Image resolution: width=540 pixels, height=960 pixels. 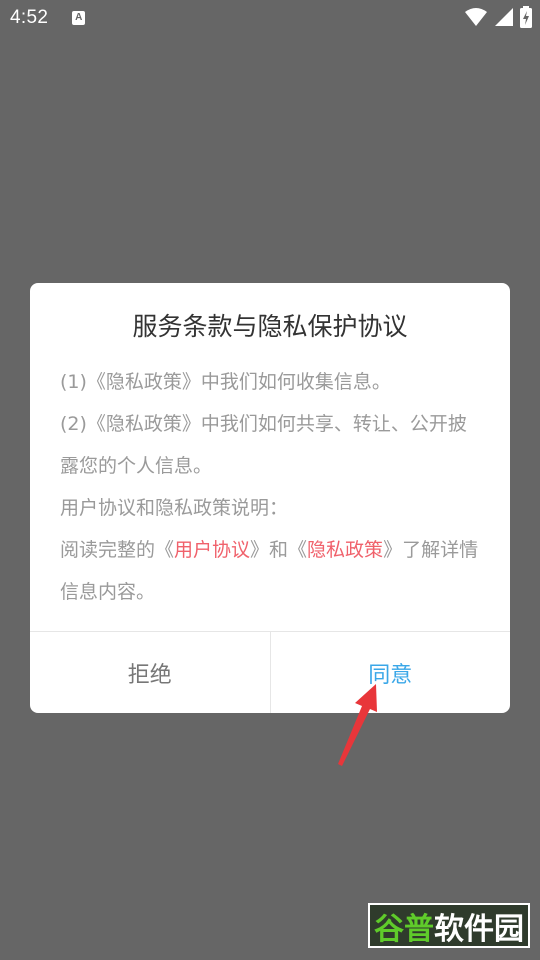 What do you see at coordinates (150, 672) in the screenshot?
I see `reject-button: 拒绝` at bounding box center [150, 672].